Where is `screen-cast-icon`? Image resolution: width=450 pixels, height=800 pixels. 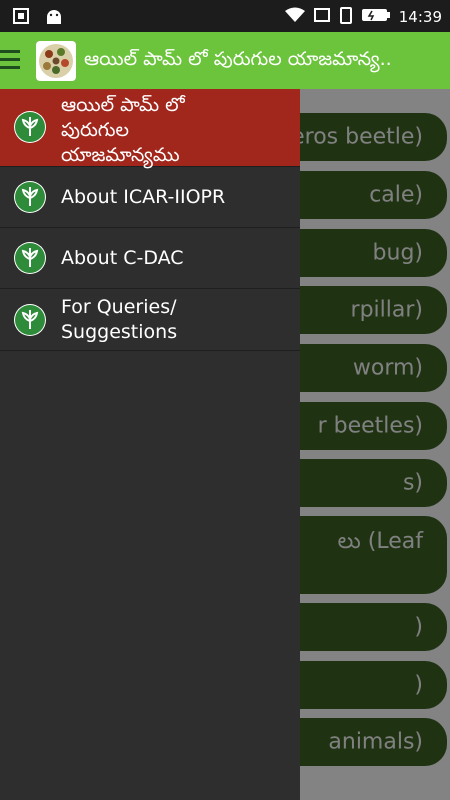 screen-cast-icon is located at coordinates (322, 17).